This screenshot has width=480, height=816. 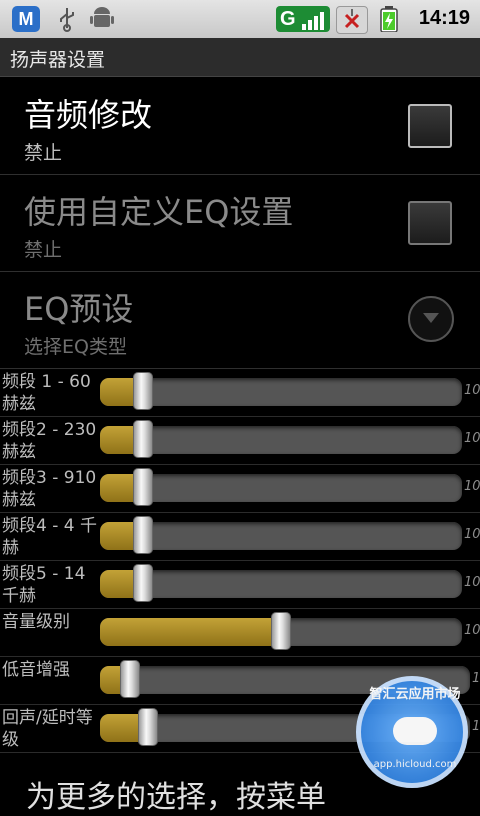 I want to click on page-title: 扬声器设置, so click(x=58, y=60).